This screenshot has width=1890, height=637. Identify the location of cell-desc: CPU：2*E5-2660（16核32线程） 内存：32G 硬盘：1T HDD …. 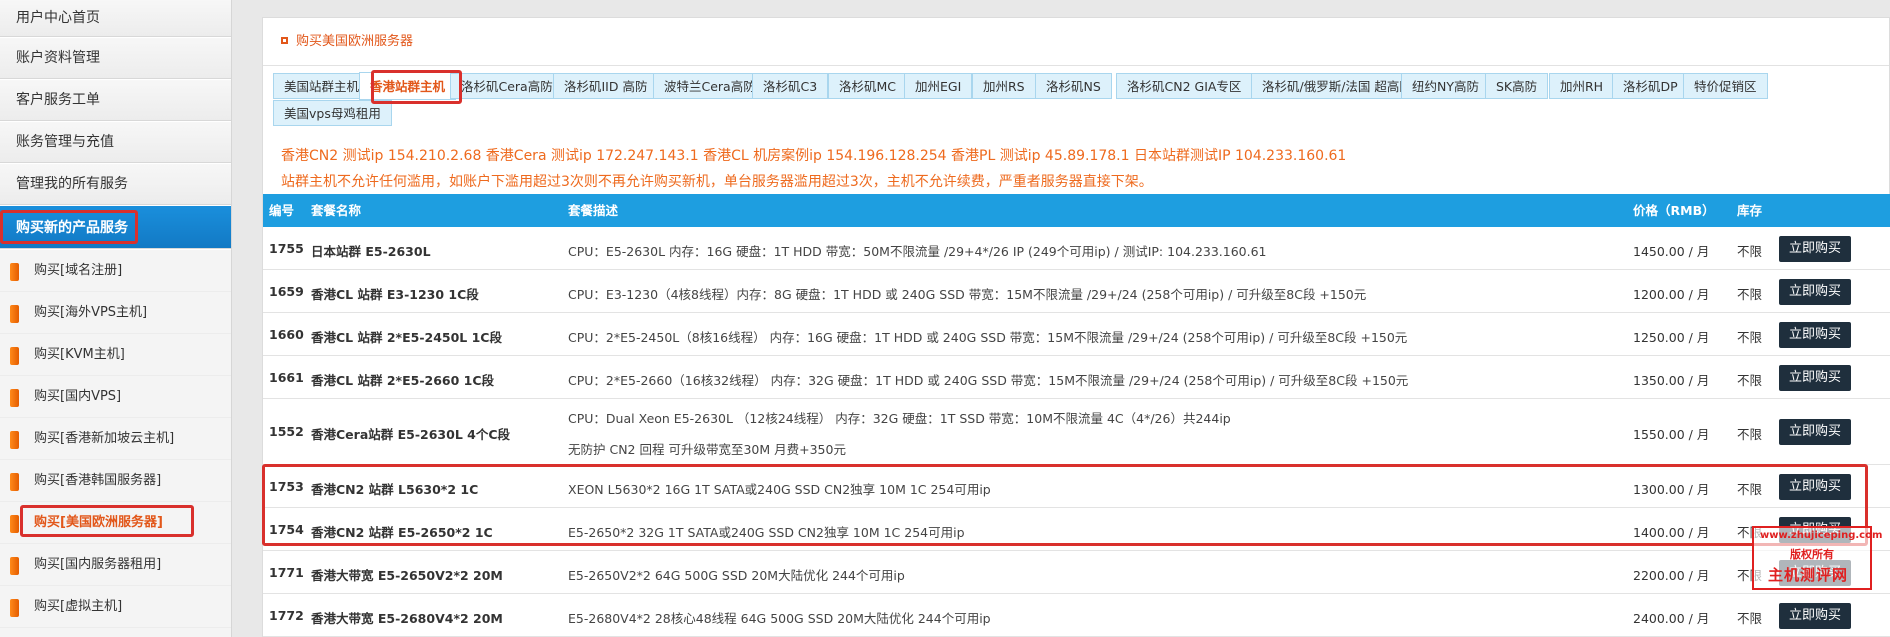
(988, 380).